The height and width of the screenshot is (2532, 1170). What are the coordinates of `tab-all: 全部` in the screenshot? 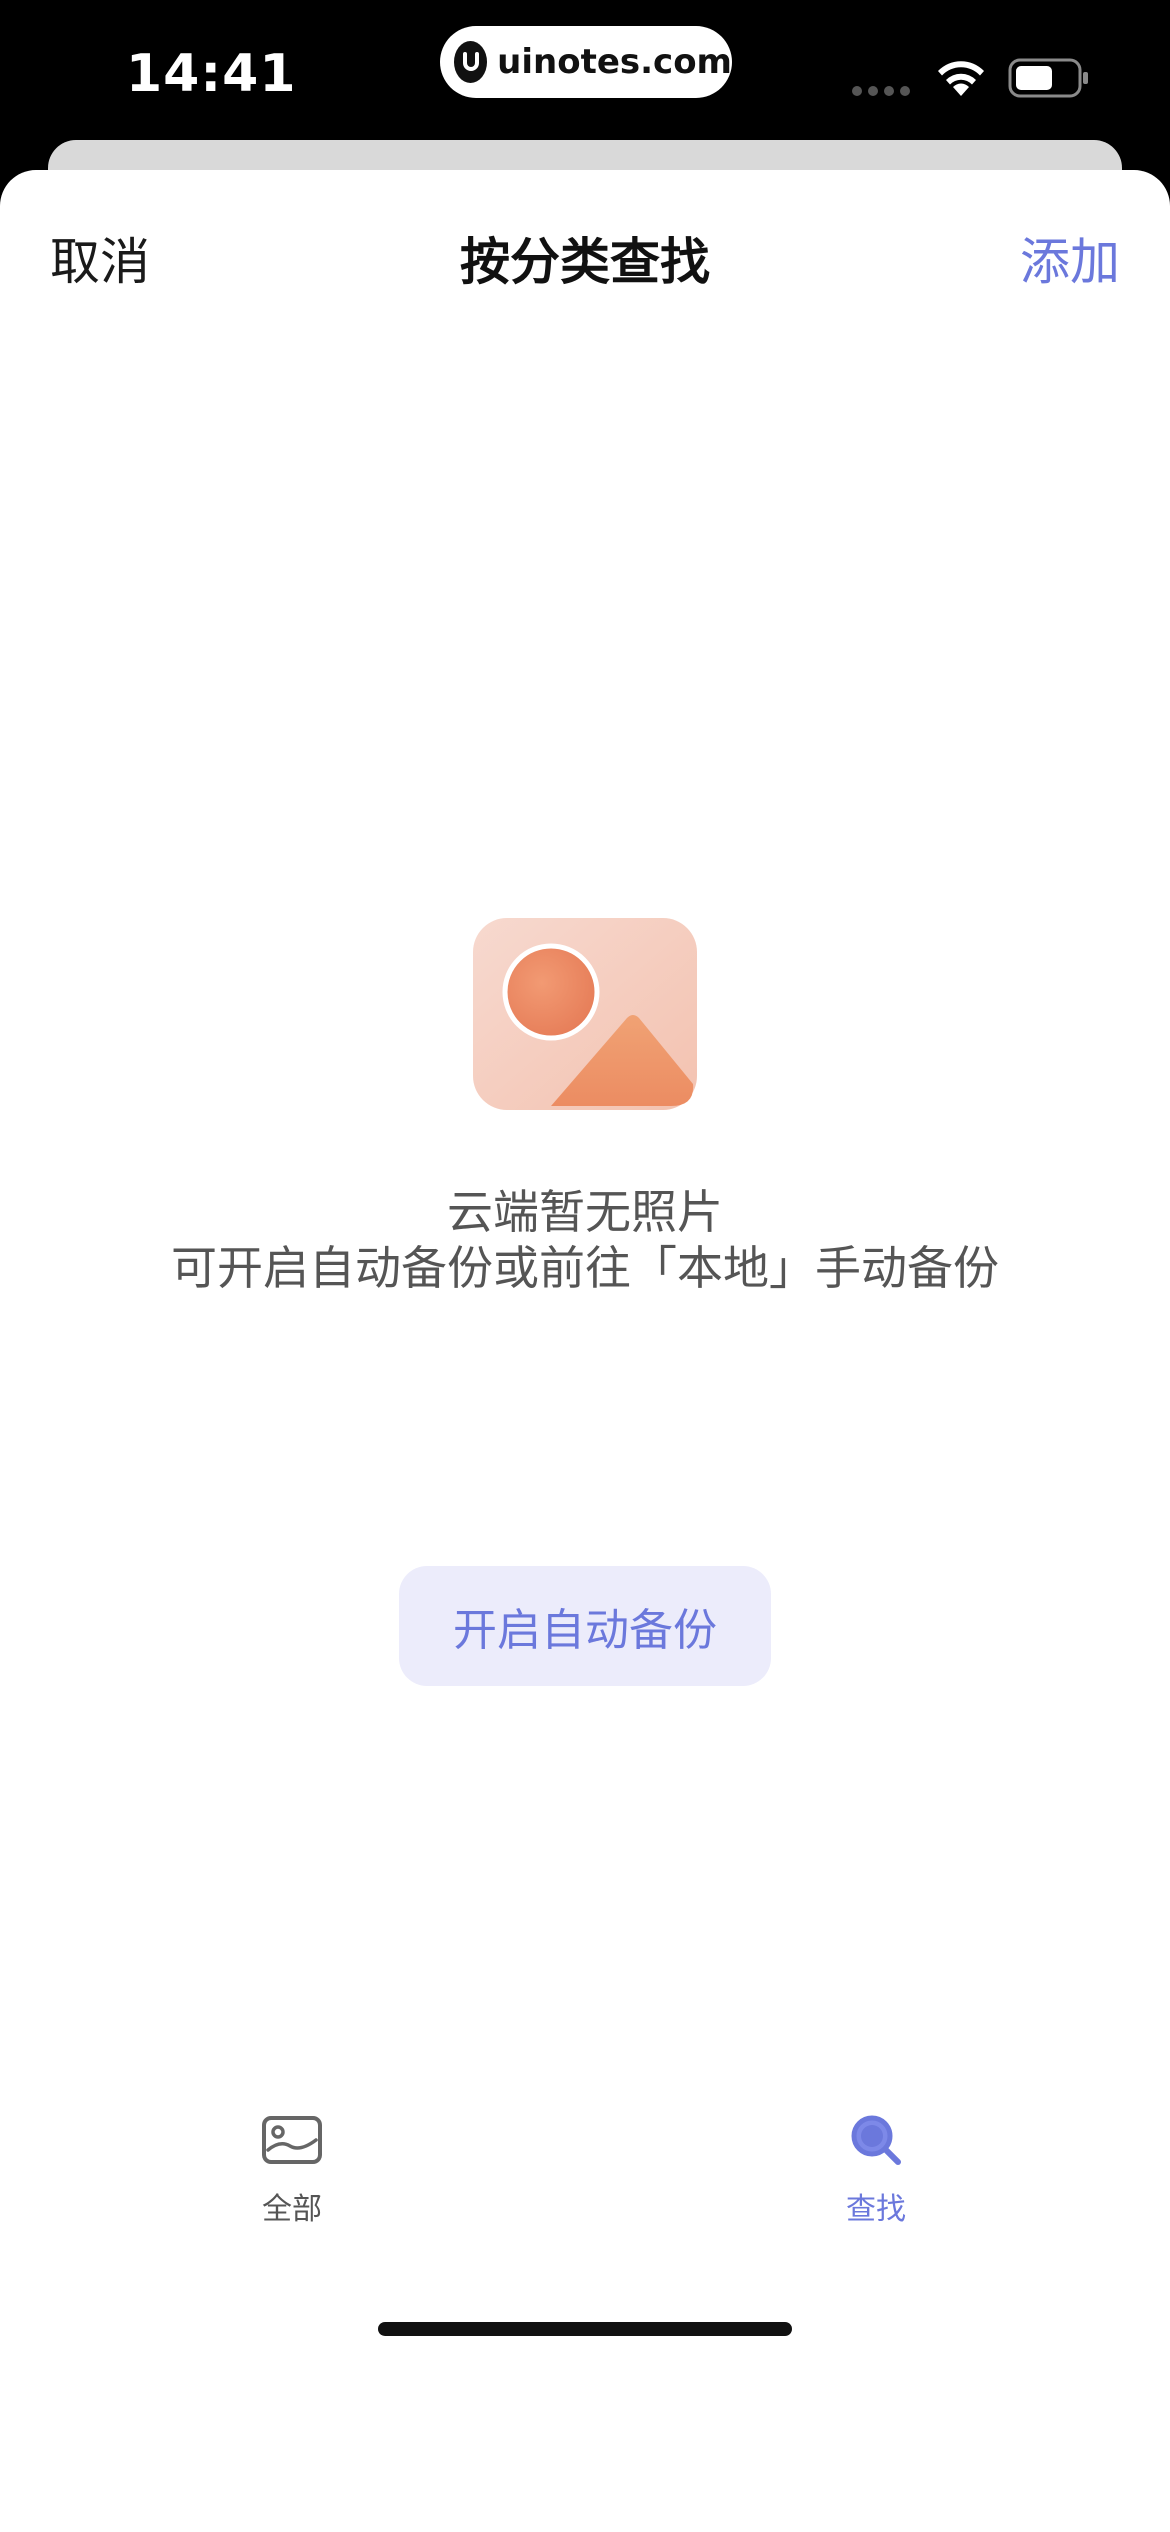 It's located at (292, 2169).